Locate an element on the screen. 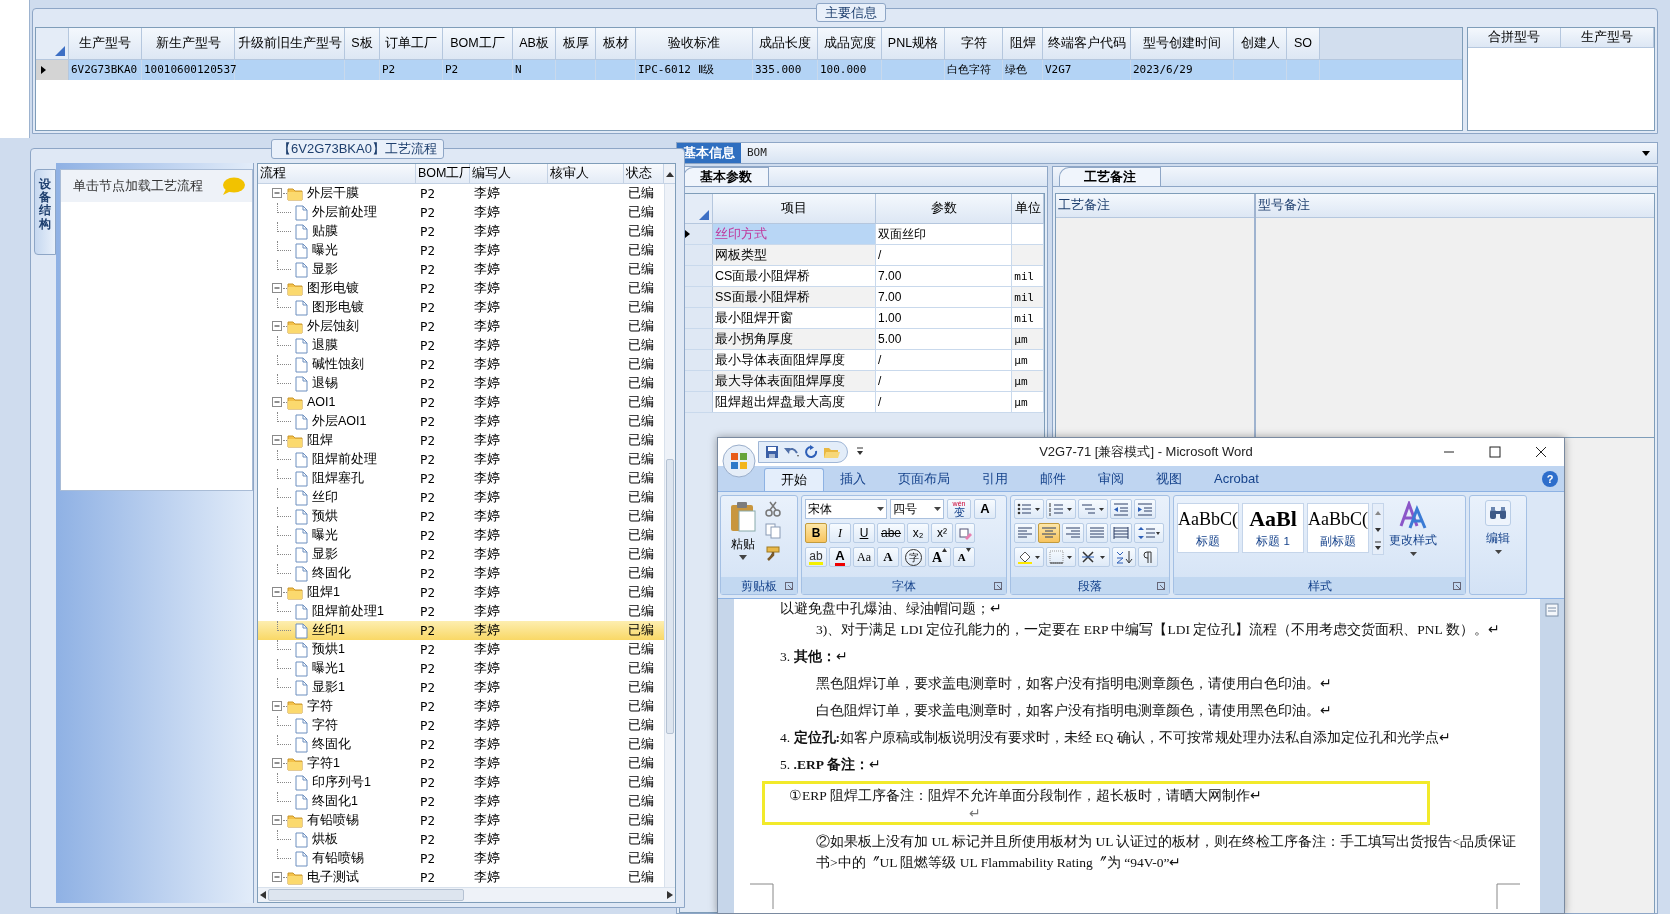  tree-row: 字符1 P2 李婷 已编 is located at coordinates (461, 763).